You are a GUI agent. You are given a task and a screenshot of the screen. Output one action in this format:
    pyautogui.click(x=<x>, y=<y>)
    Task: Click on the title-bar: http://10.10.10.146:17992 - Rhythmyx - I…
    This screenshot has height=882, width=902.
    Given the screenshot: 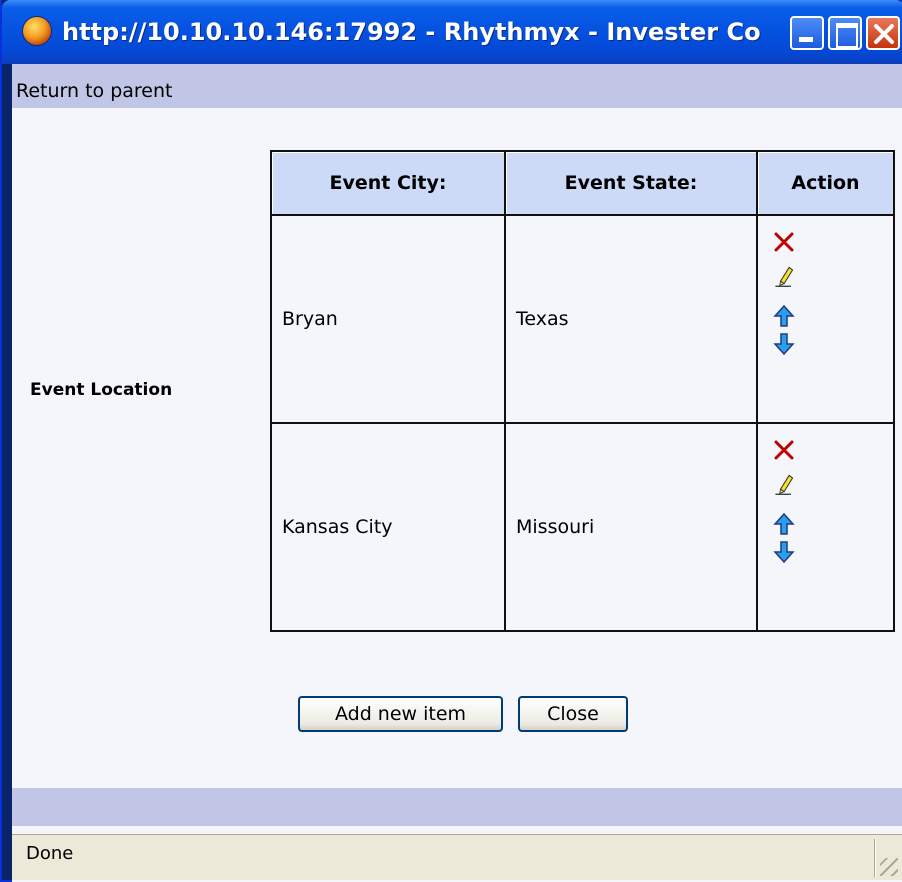 What is the action you would take?
    pyautogui.click(x=452, y=32)
    